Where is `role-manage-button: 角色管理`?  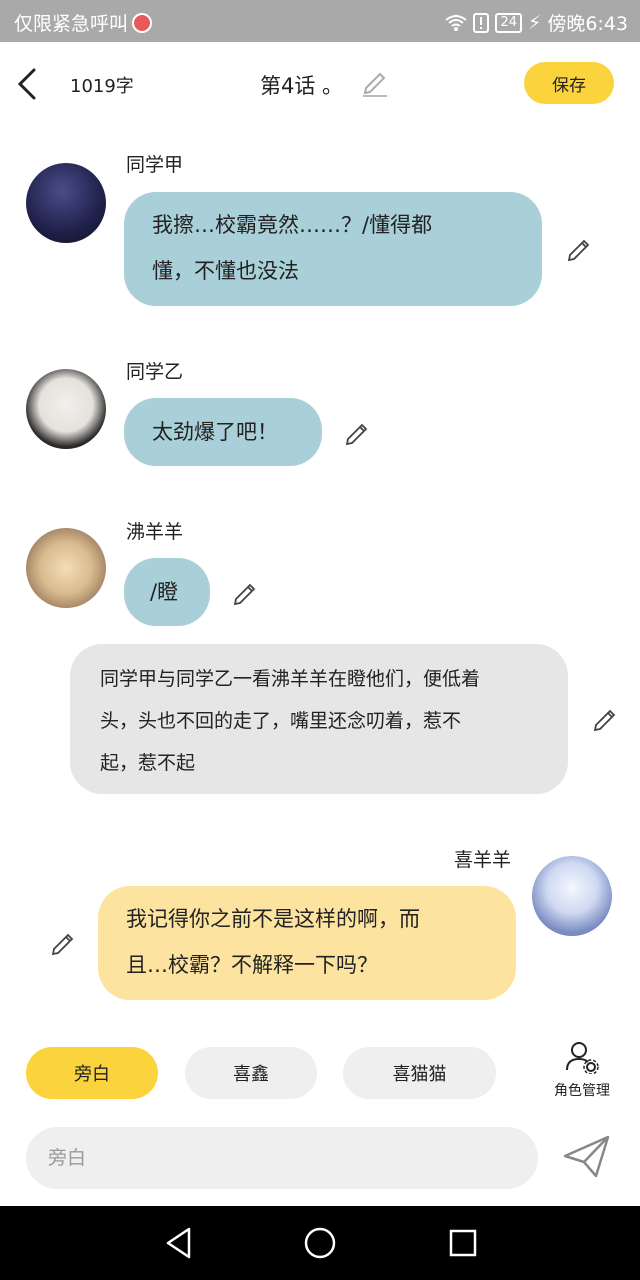
role-manage-button: 角色管理 is located at coordinates (582, 1070).